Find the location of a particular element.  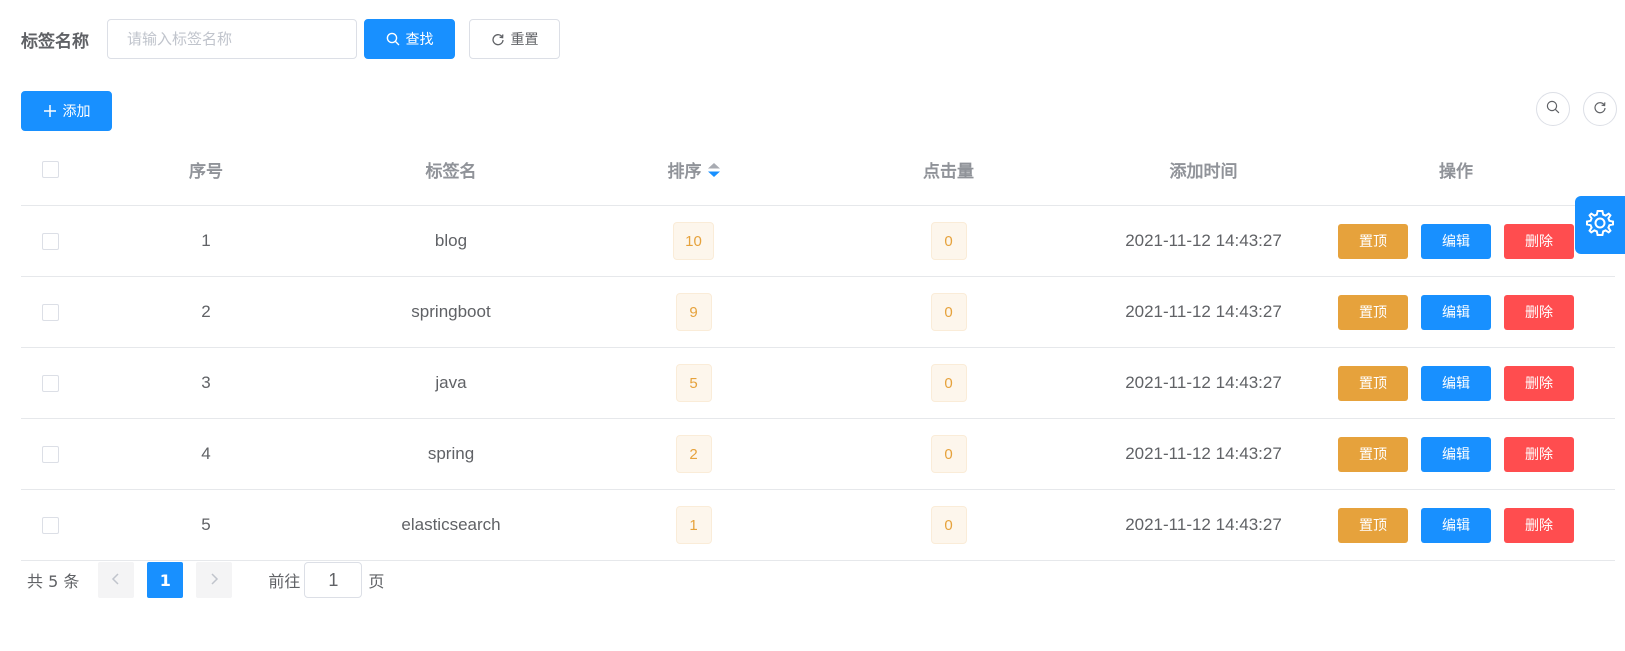

goto-page-input is located at coordinates (333, 580).